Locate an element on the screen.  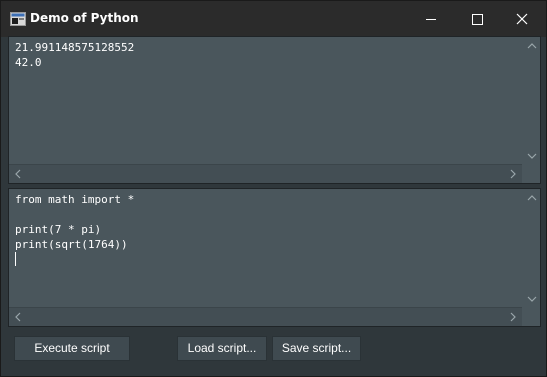
title-bar: Demo of Python is located at coordinates (273, 19).